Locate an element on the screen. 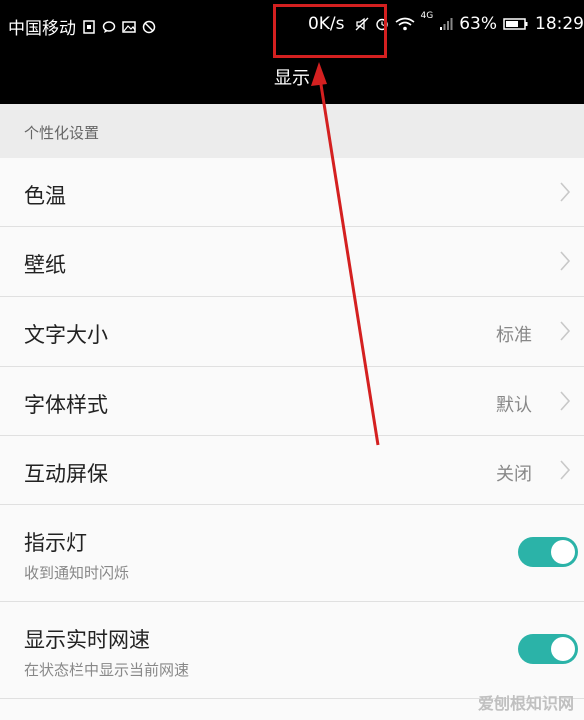 This screenshot has width=584, height=720. wifi-icon is located at coordinates (405, 24).